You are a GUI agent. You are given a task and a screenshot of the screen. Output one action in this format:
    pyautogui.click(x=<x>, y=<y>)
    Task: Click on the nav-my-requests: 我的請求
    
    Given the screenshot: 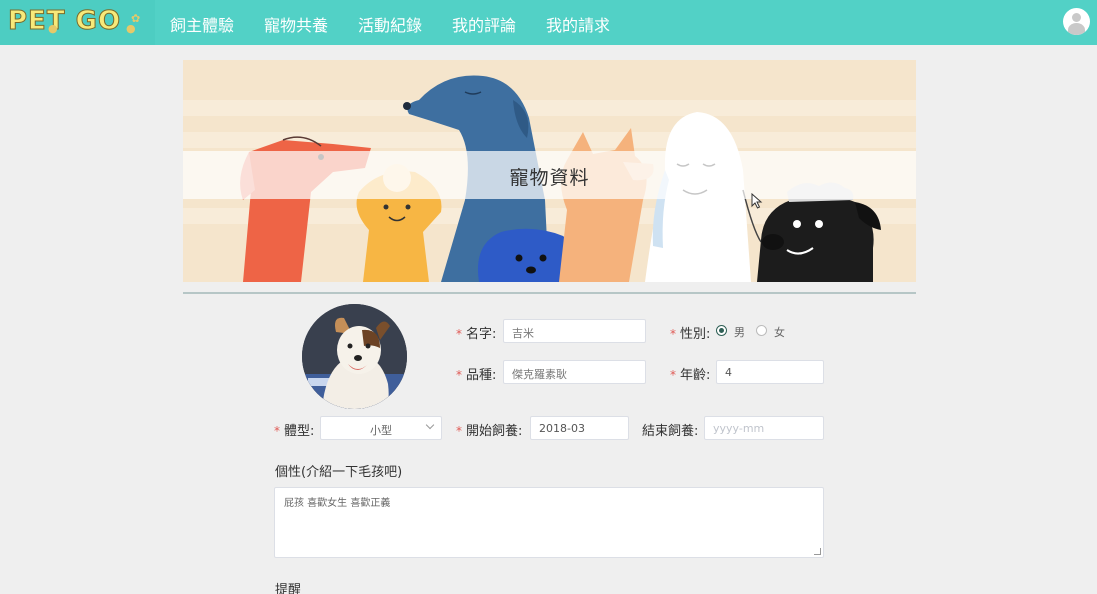 What is the action you would take?
    pyautogui.click(x=578, y=24)
    